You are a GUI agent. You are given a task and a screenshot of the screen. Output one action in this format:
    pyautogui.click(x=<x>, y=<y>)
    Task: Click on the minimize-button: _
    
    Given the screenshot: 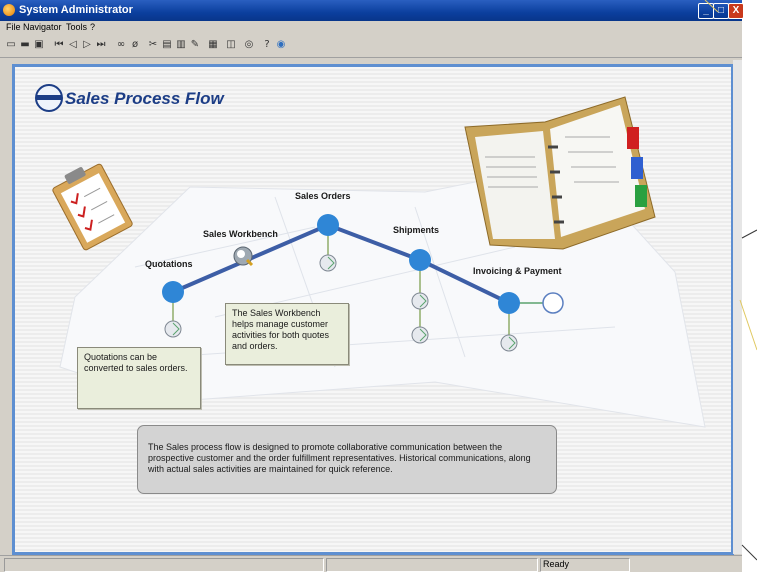 What is the action you would take?
    pyautogui.click(x=706, y=11)
    